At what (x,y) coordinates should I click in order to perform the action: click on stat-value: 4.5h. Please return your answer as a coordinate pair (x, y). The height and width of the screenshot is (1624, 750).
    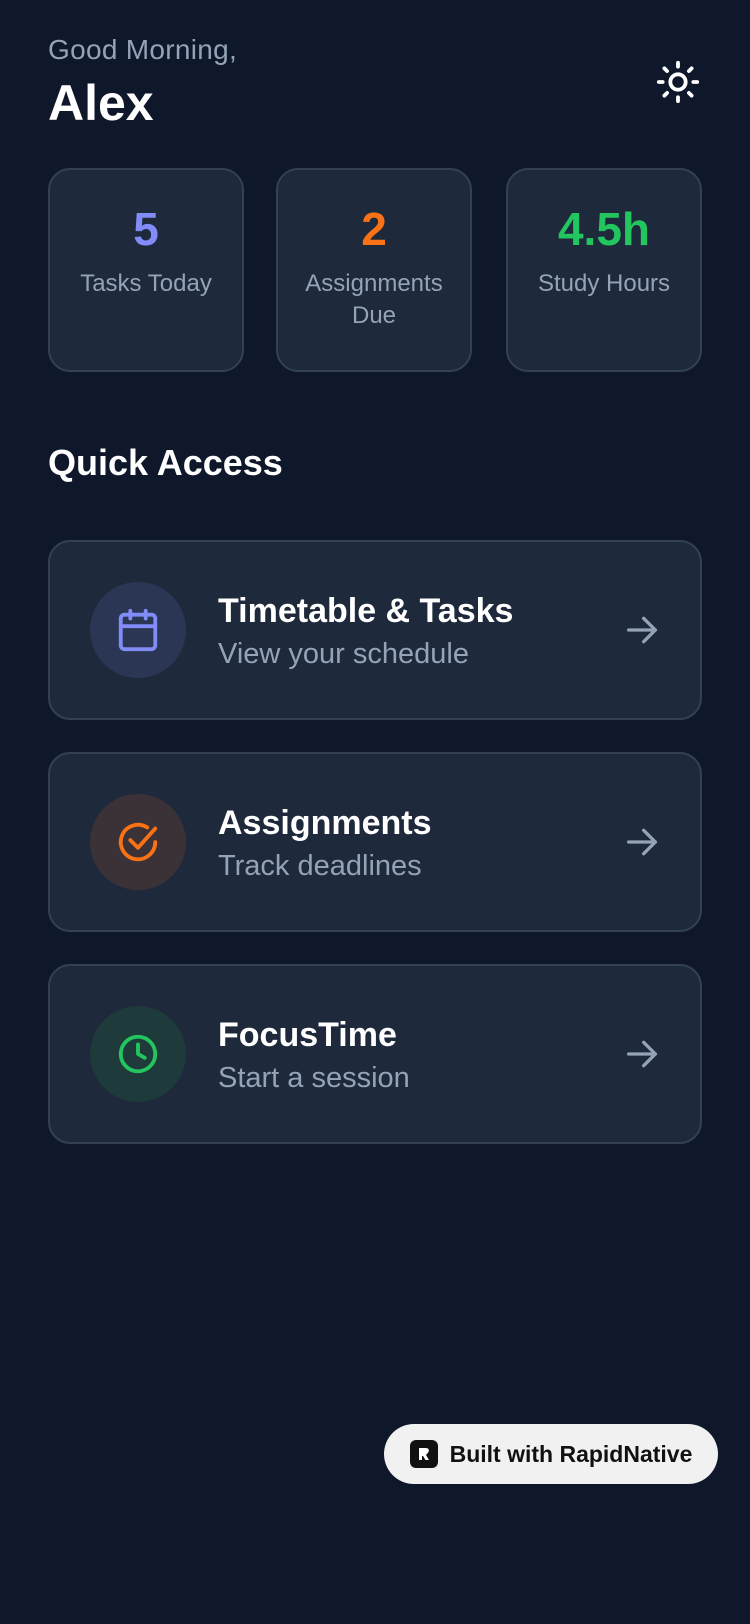
    Looking at the image, I should click on (604, 229).